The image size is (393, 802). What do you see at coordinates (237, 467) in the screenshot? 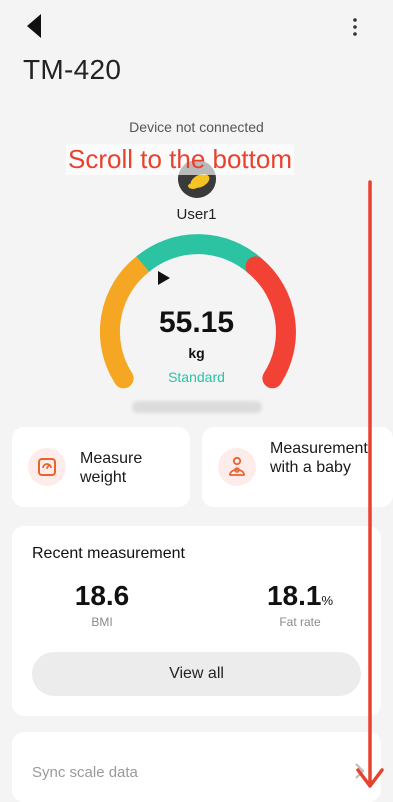
I see `baby-icon` at bounding box center [237, 467].